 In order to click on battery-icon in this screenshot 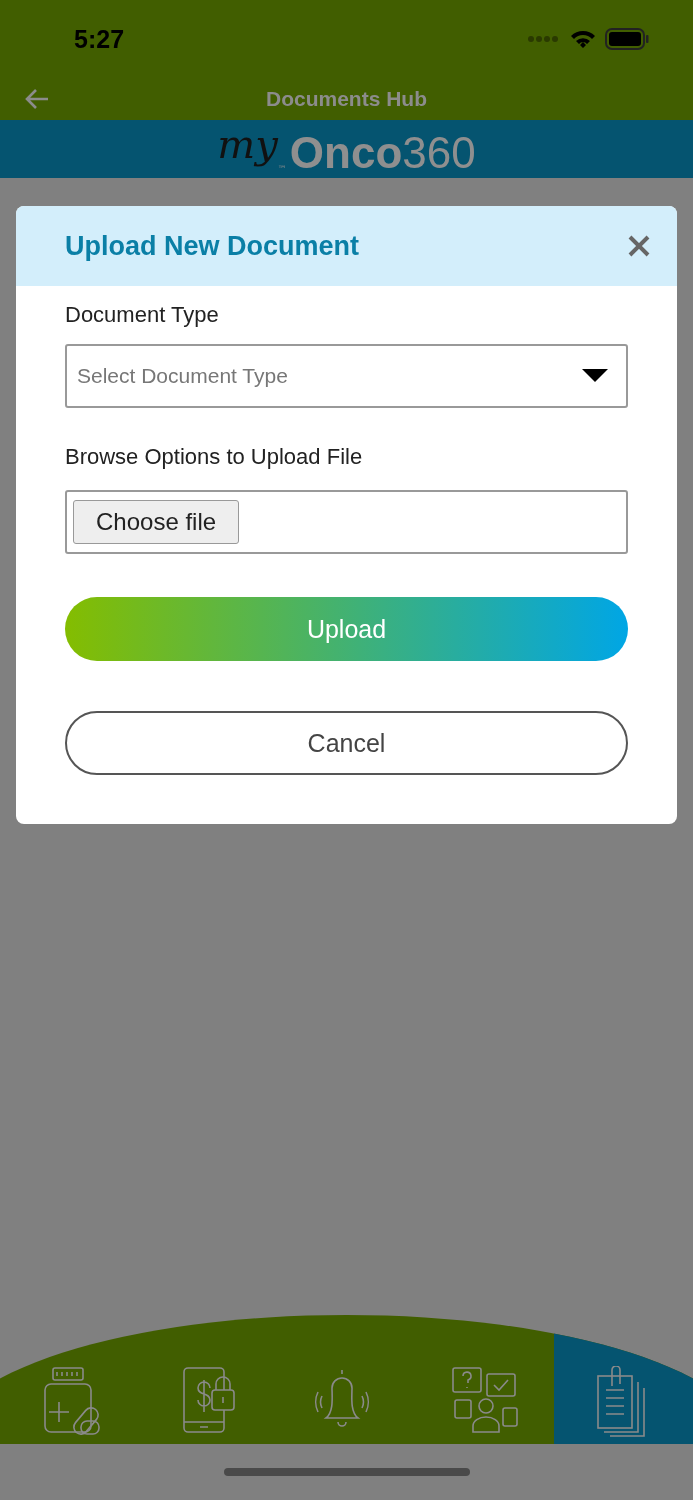, I will do `click(627, 39)`.